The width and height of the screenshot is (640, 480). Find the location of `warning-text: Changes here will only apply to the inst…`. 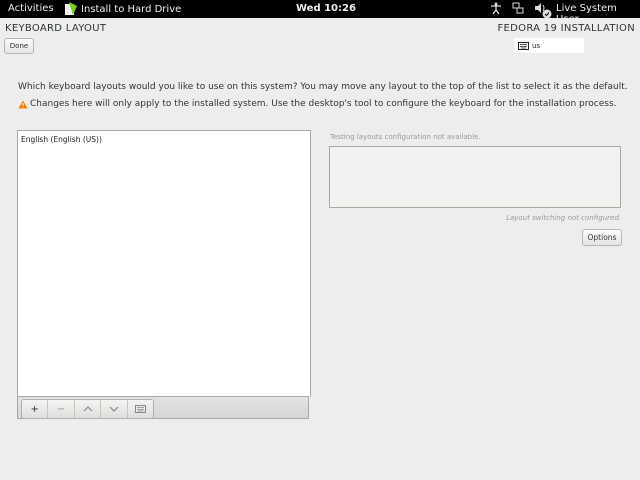

warning-text: Changes here will only apply to the inst… is located at coordinates (323, 104).